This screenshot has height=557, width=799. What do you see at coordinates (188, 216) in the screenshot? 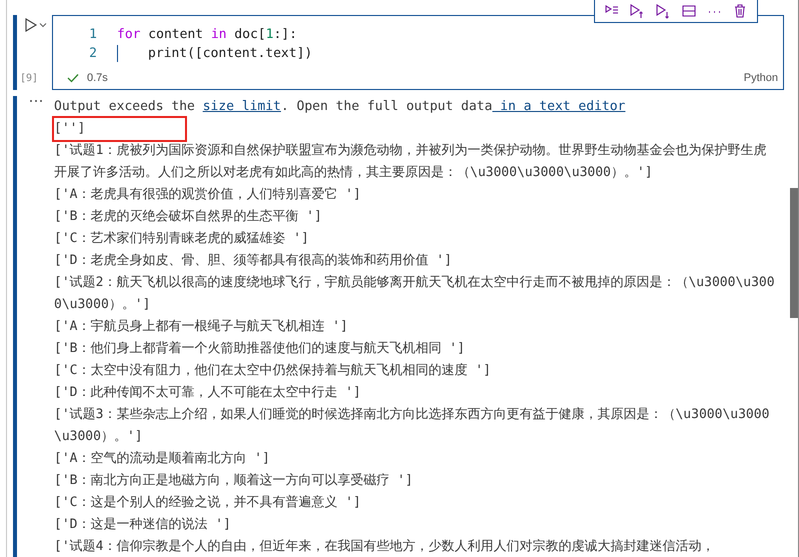
I see `output-line: ['B：老虎的灭绝会破坏自然界的生态平衡 ']` at bounding box center [188, 216].